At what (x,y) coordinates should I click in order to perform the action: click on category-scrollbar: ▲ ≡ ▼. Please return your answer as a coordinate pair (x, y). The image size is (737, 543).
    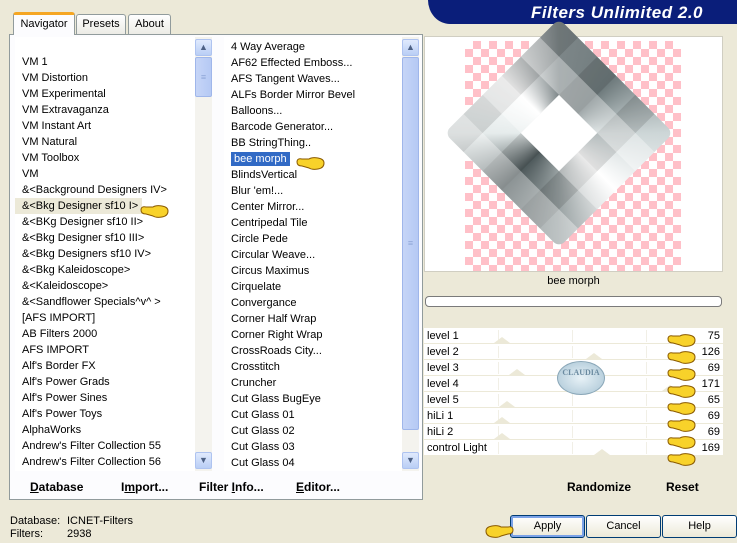
    Looking at the image, I should click on (203, 254).